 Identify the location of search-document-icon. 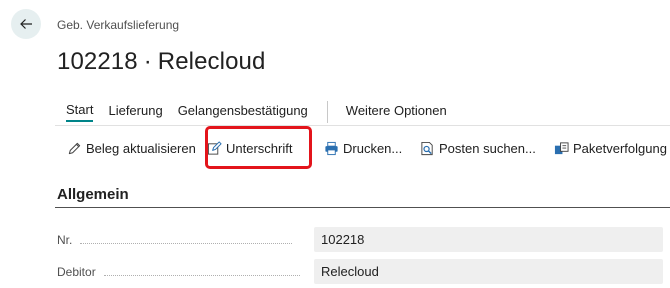
(427, 148).